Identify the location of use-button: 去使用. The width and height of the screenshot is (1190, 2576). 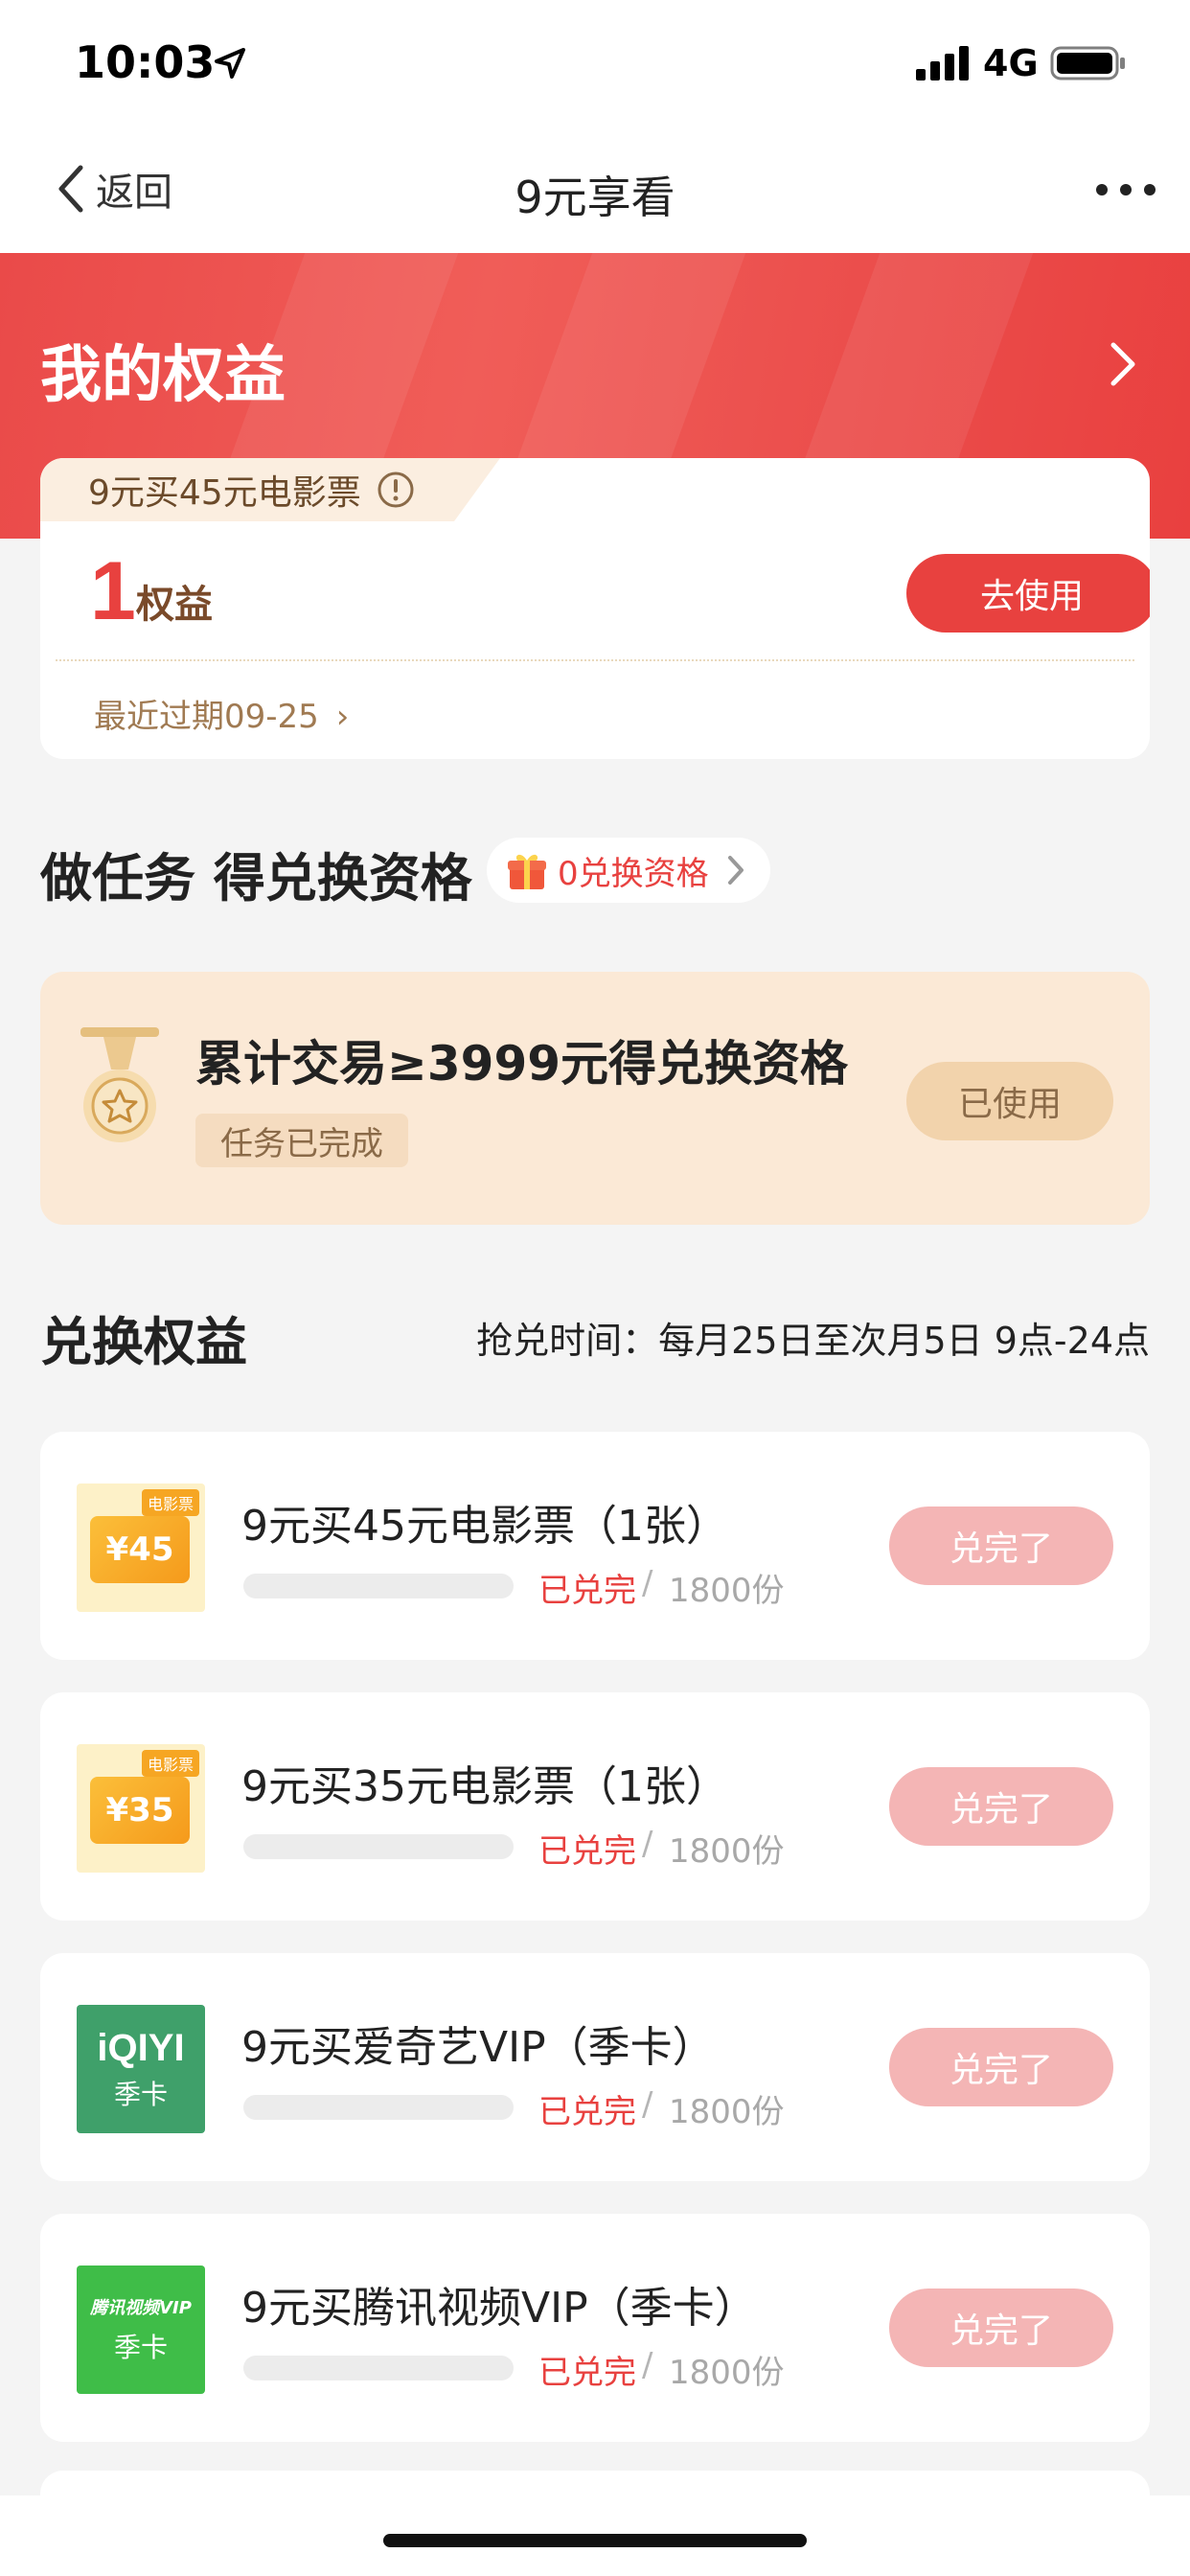
(1028, 593).